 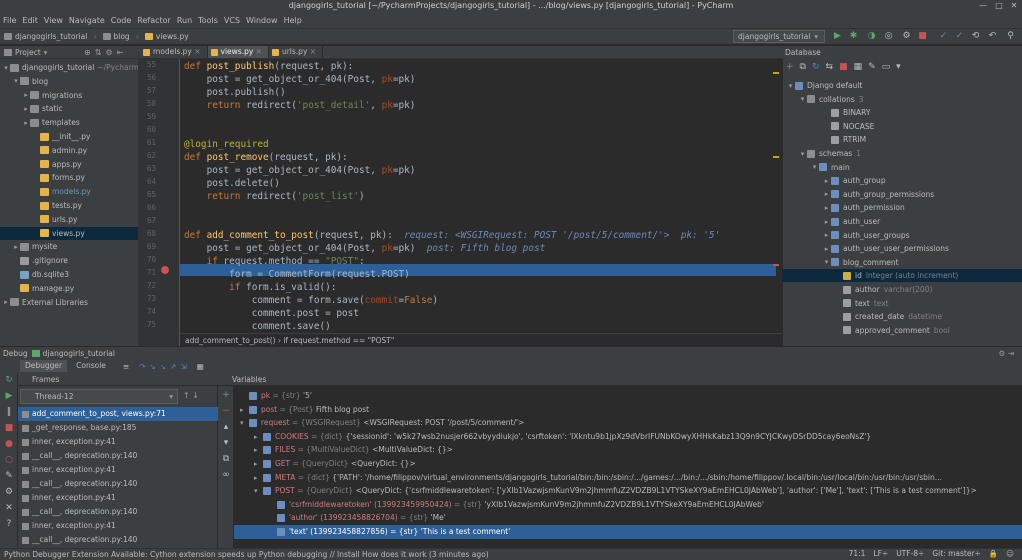 I want to click on breadcrumb-item: blog, so click(x=116, y=36).